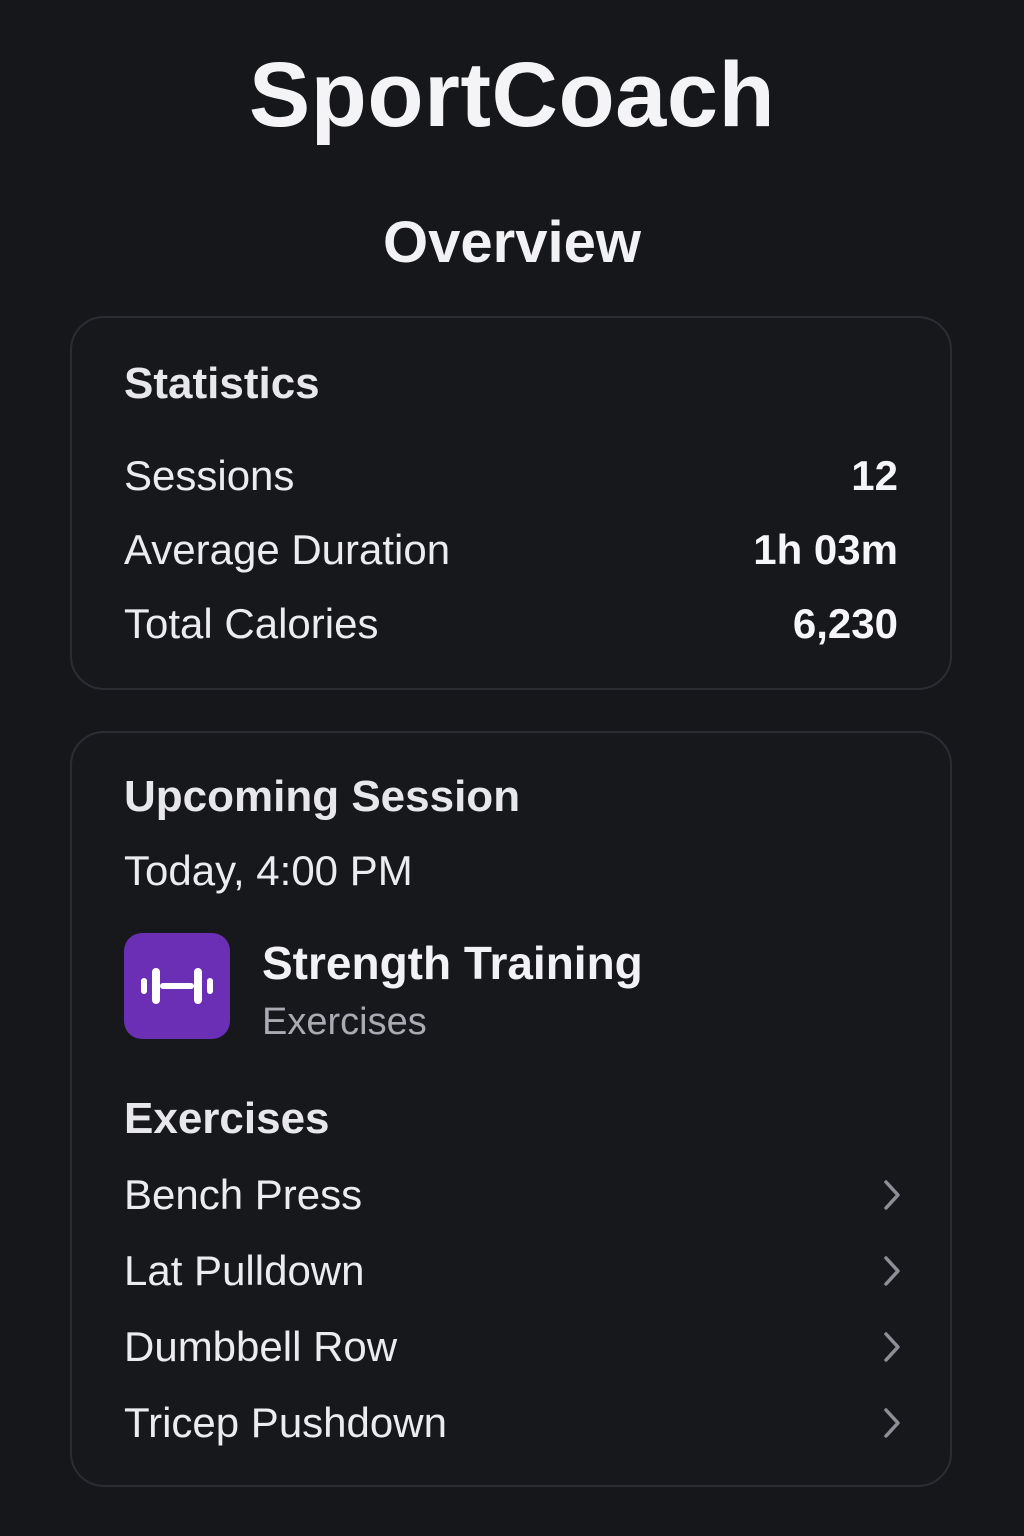 This screenshot has height=1536, width=1024. What do you see at coordinates (261, 1346) in the screenshot?
I see `exercise-label: Dumbbell Row` at bounding box center [261, 1346].